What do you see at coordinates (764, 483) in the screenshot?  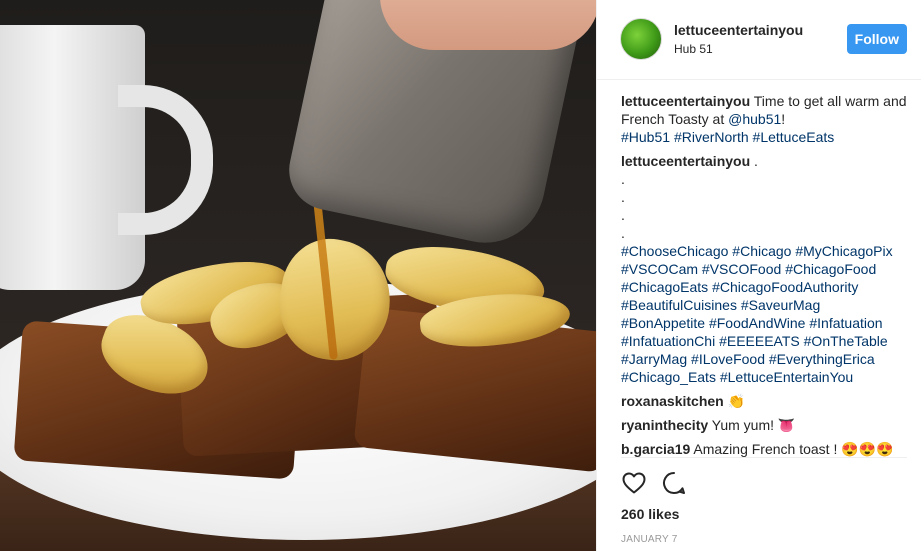 I see `action-bar` at bounding box center [764, 483].